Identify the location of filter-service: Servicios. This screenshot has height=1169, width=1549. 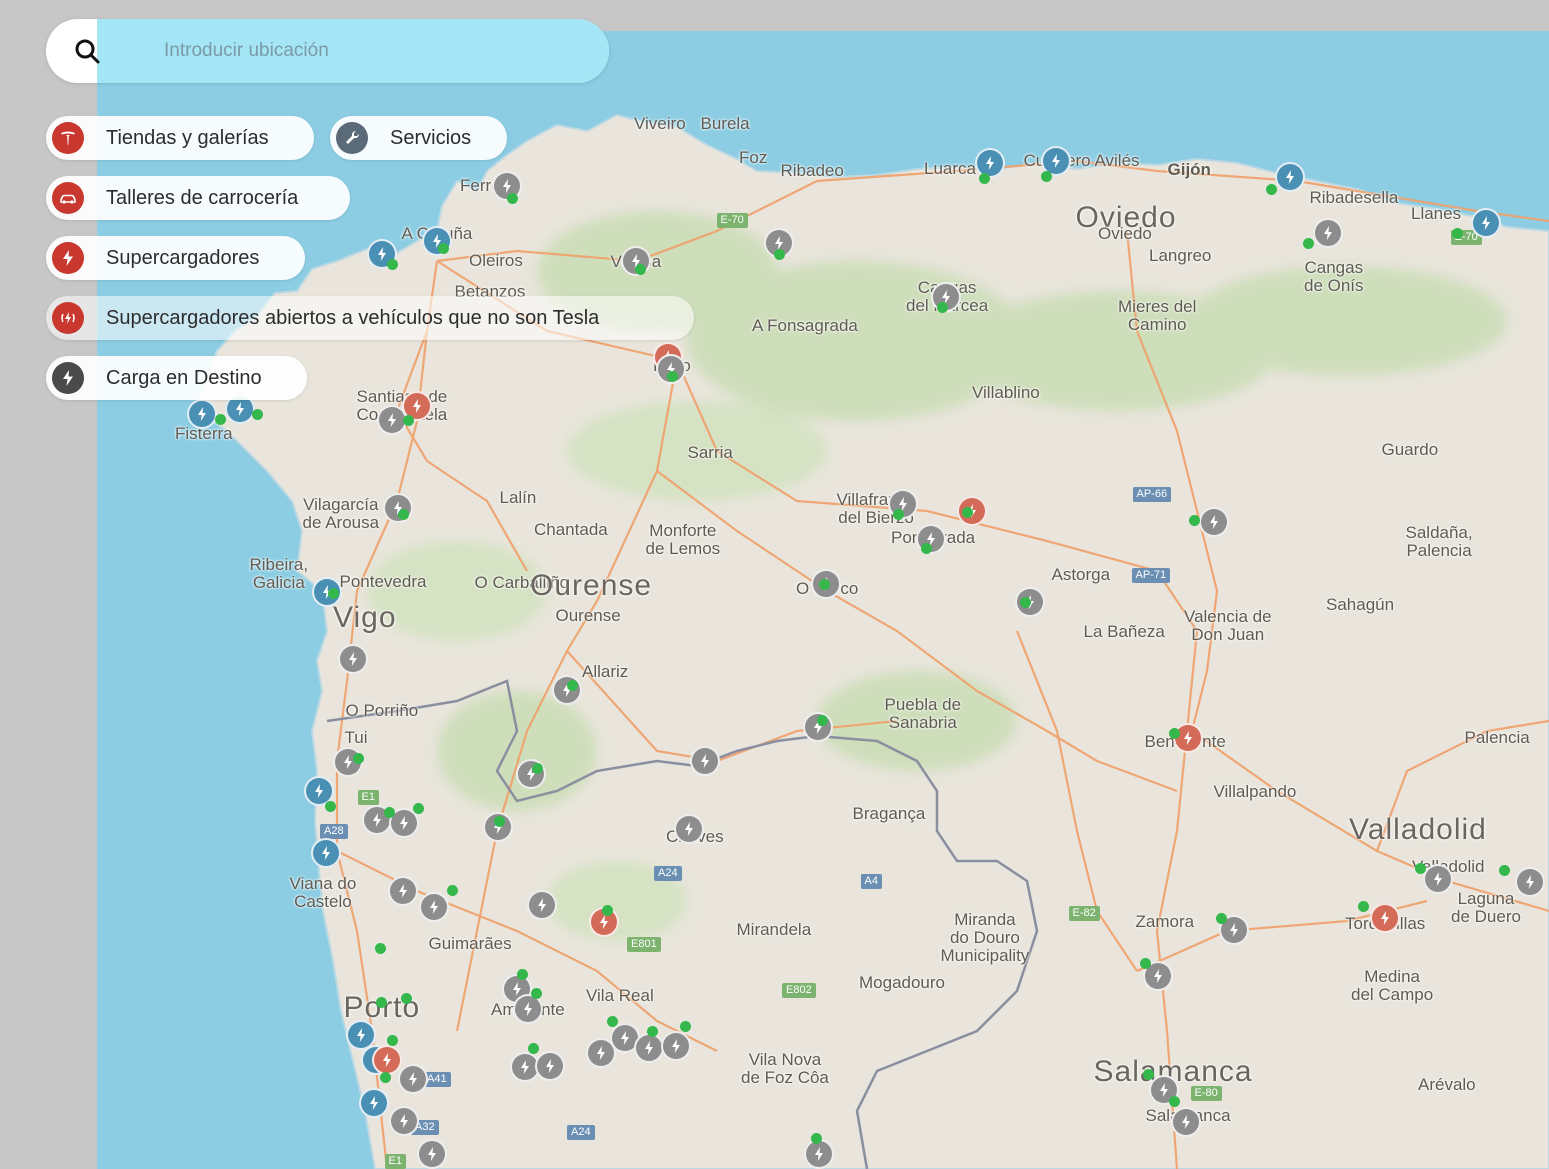
(418, 138).